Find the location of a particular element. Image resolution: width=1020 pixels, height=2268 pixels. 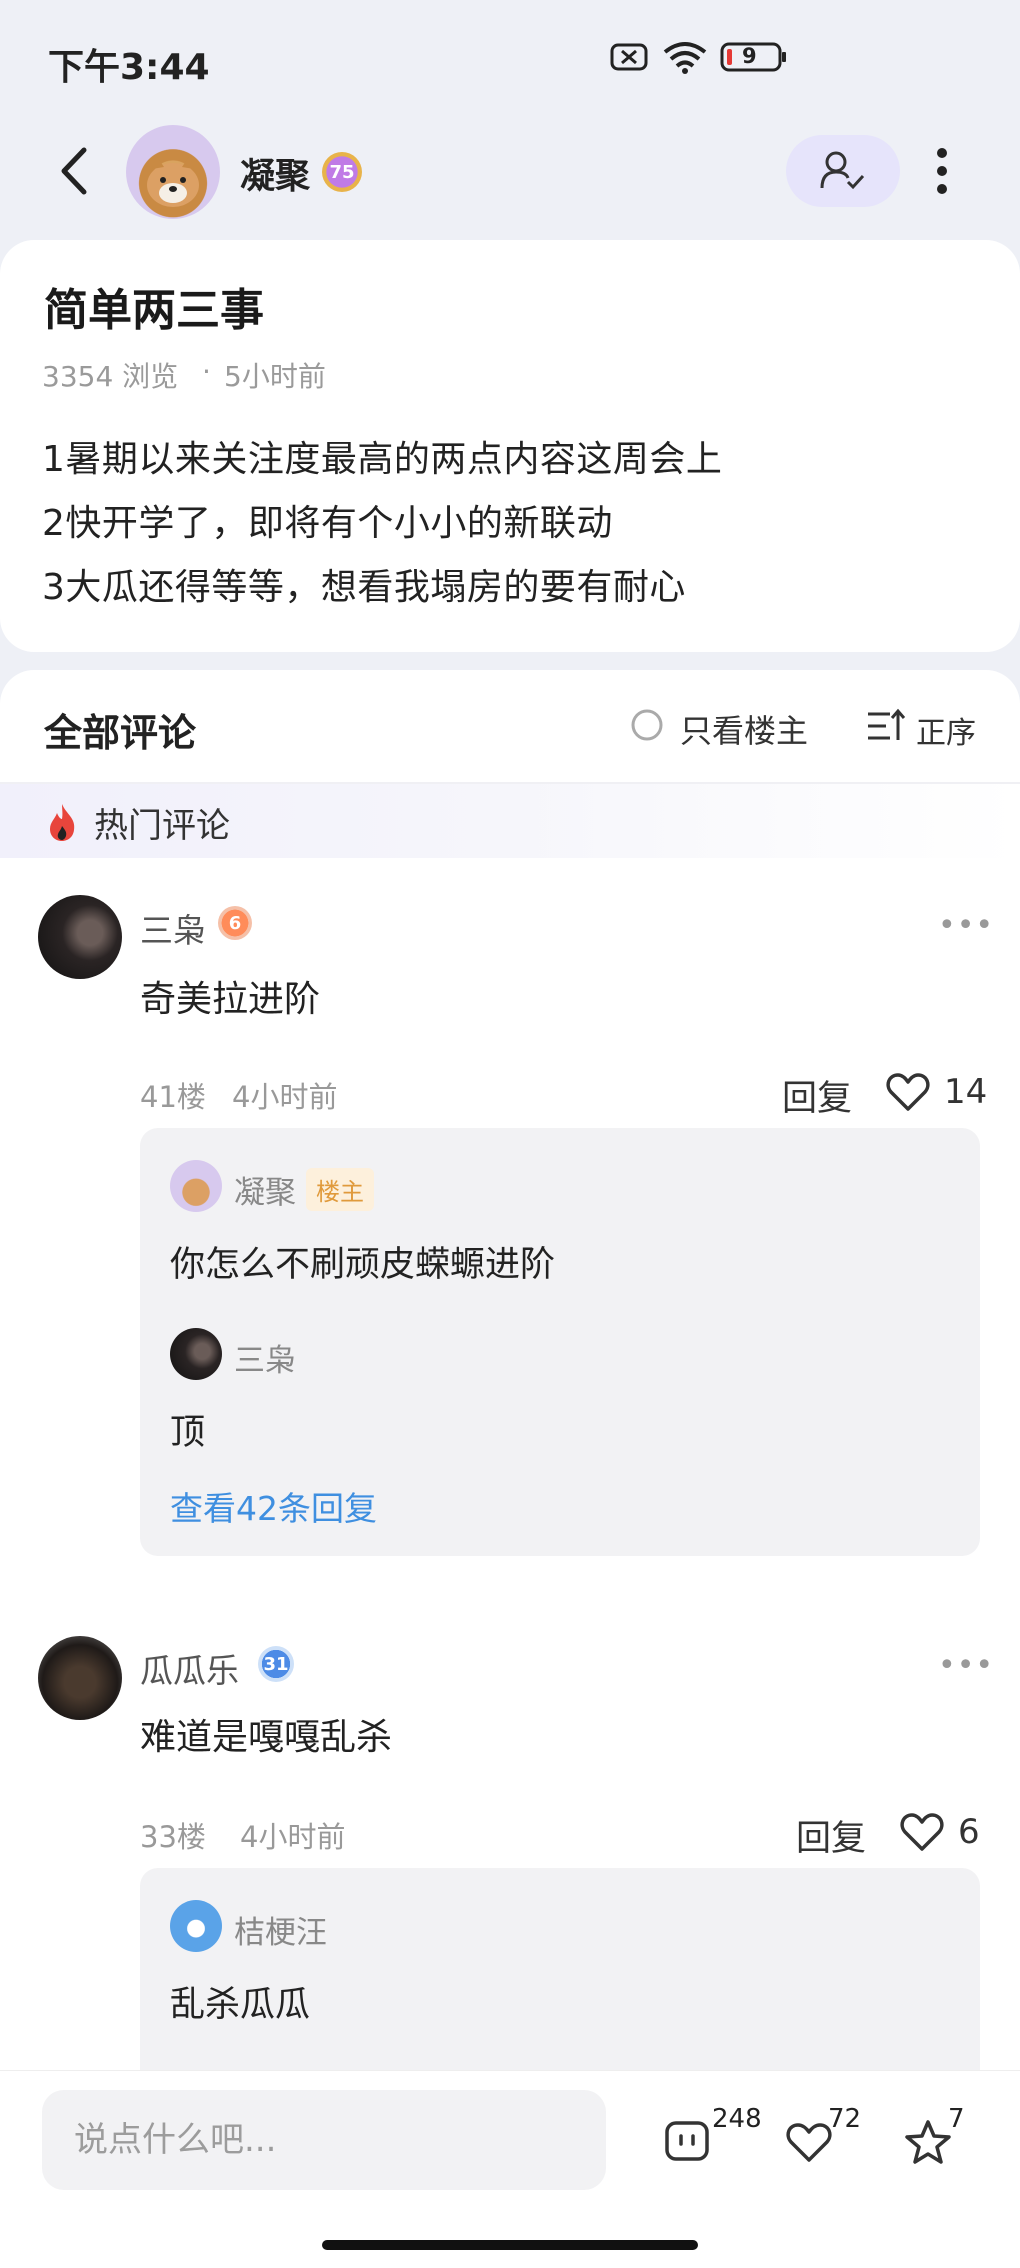

status-time: 下午3:44 is located at coordinates (129, 67).